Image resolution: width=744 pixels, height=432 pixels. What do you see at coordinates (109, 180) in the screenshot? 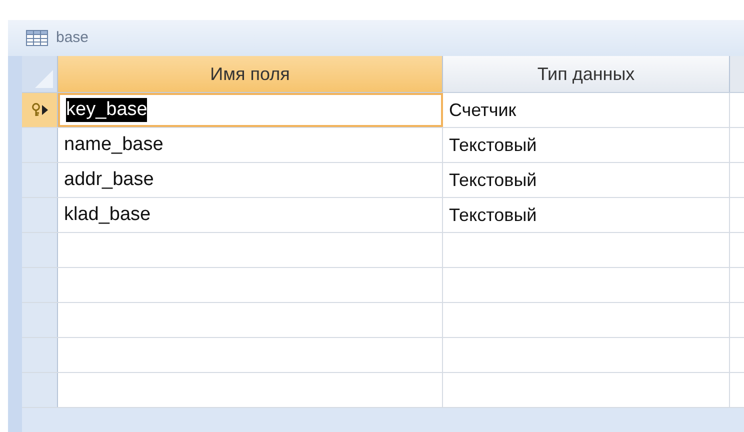
I see `field-name: addr_base` at bounding box center [109, 180].